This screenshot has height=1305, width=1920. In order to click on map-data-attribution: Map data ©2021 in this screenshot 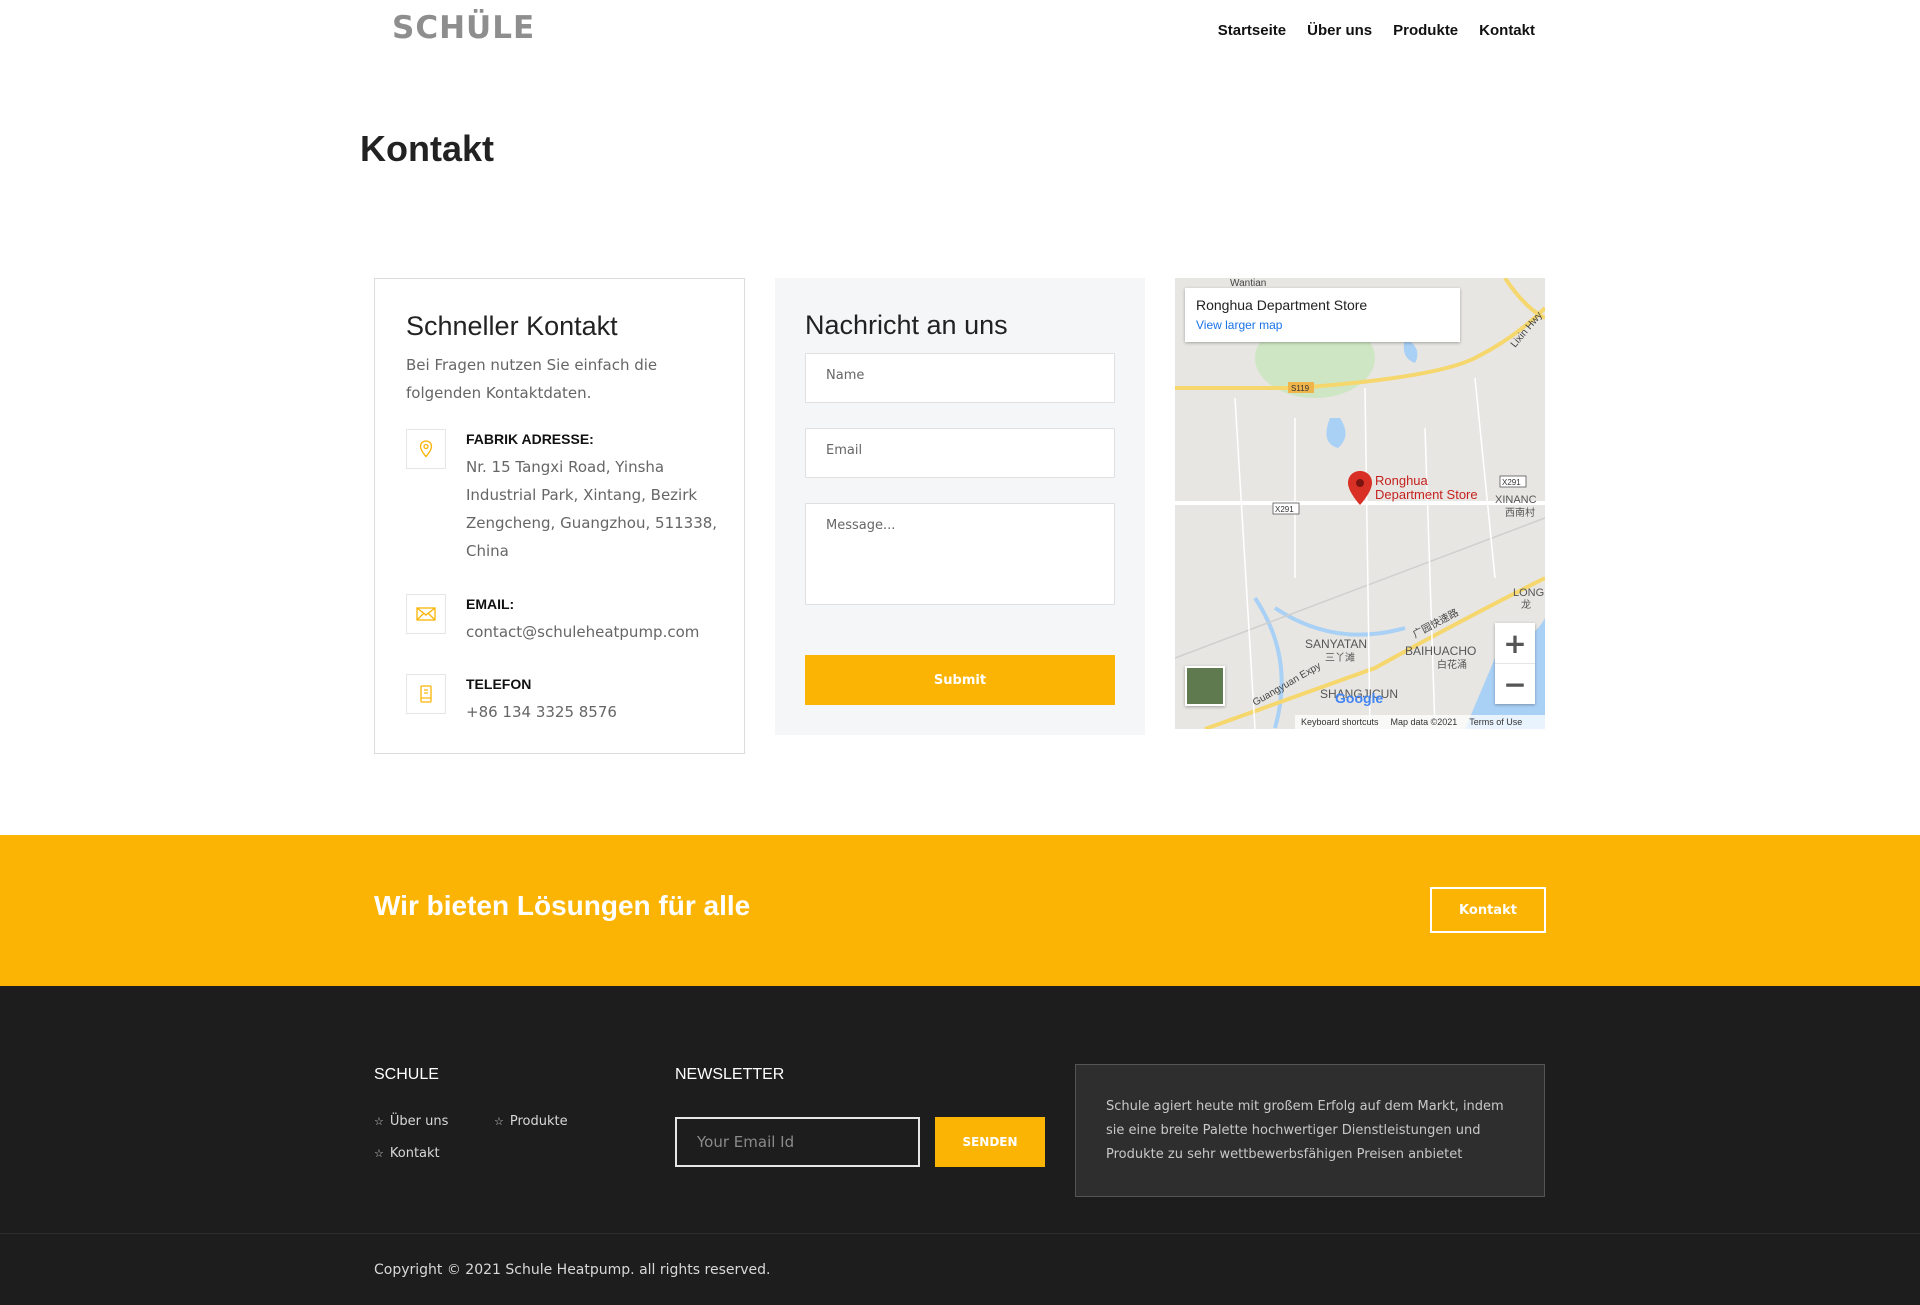, I will do `click(1424, 722)`.